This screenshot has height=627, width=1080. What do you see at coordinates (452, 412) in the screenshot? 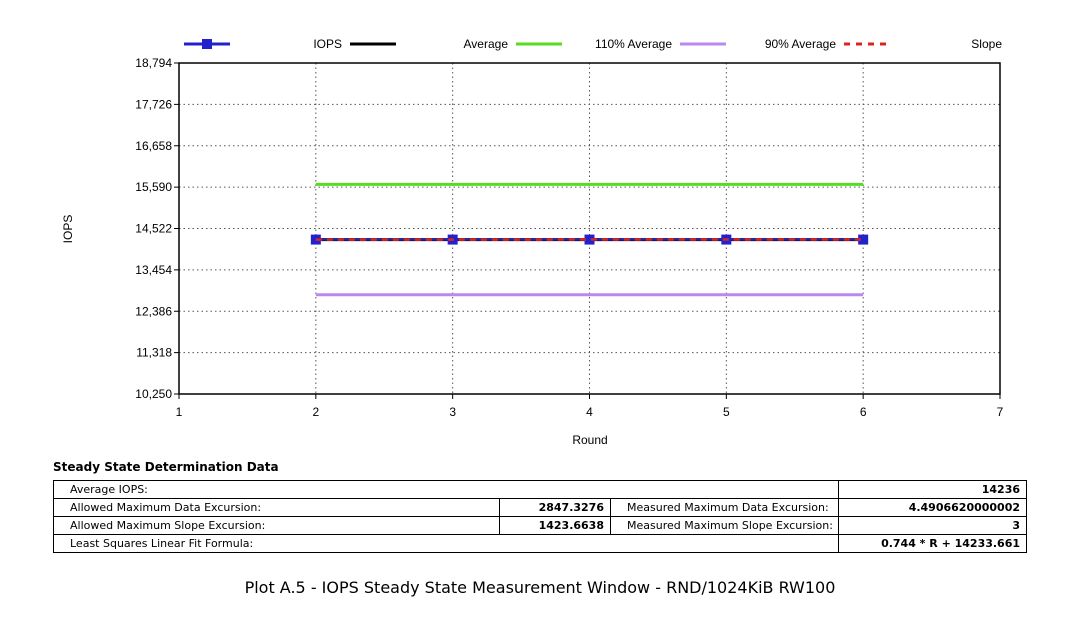
I see `x-tick-label: 3` at bounding box center [452, 412].